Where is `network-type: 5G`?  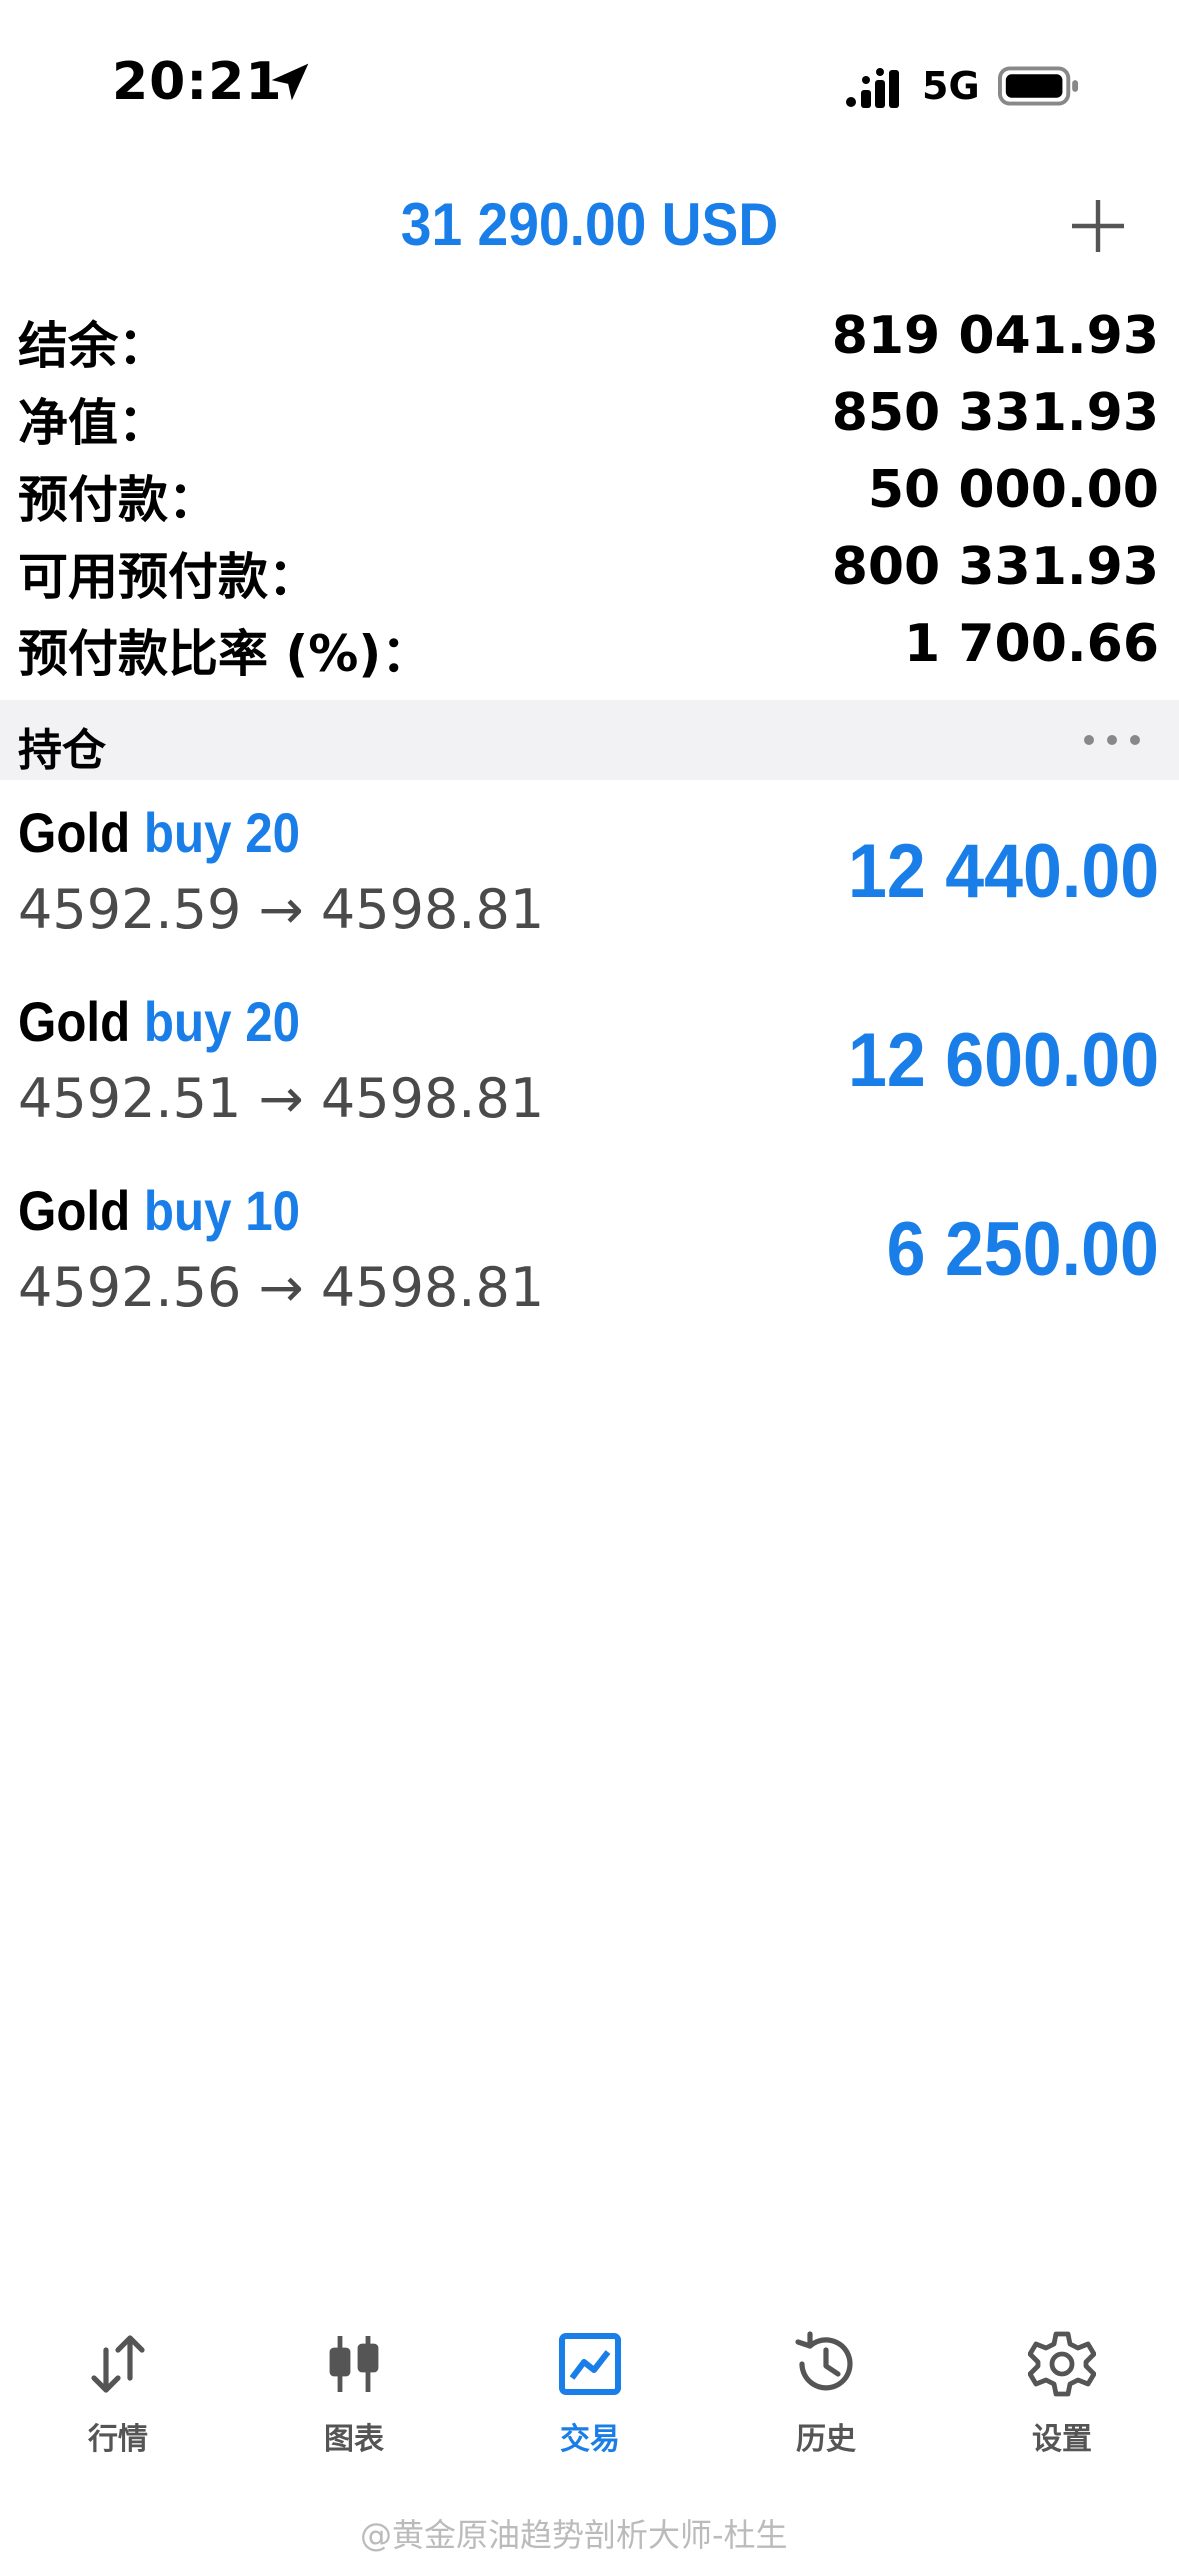 network-type: 5G is located at coordinates (951, 86).